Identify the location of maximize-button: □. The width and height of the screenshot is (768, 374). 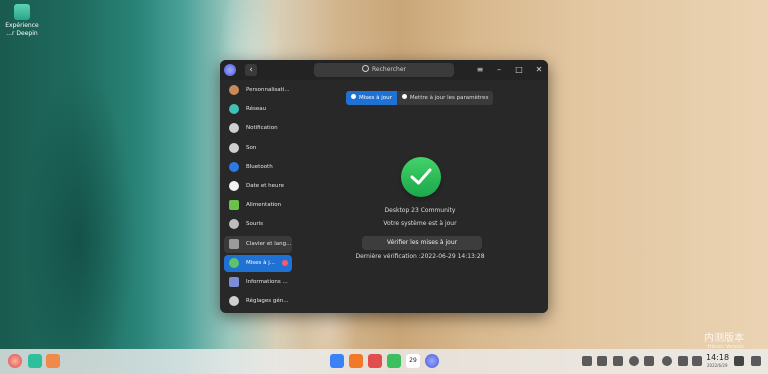
(519, 70).